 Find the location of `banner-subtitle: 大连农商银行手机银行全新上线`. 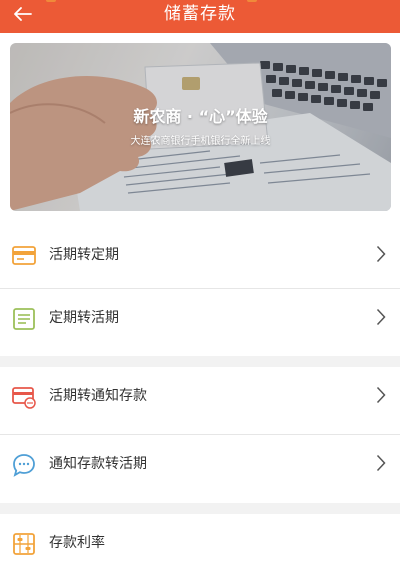

banner-subtitle: 大连农商银行手机银行全新上线 is located at coordinates (200, 141).